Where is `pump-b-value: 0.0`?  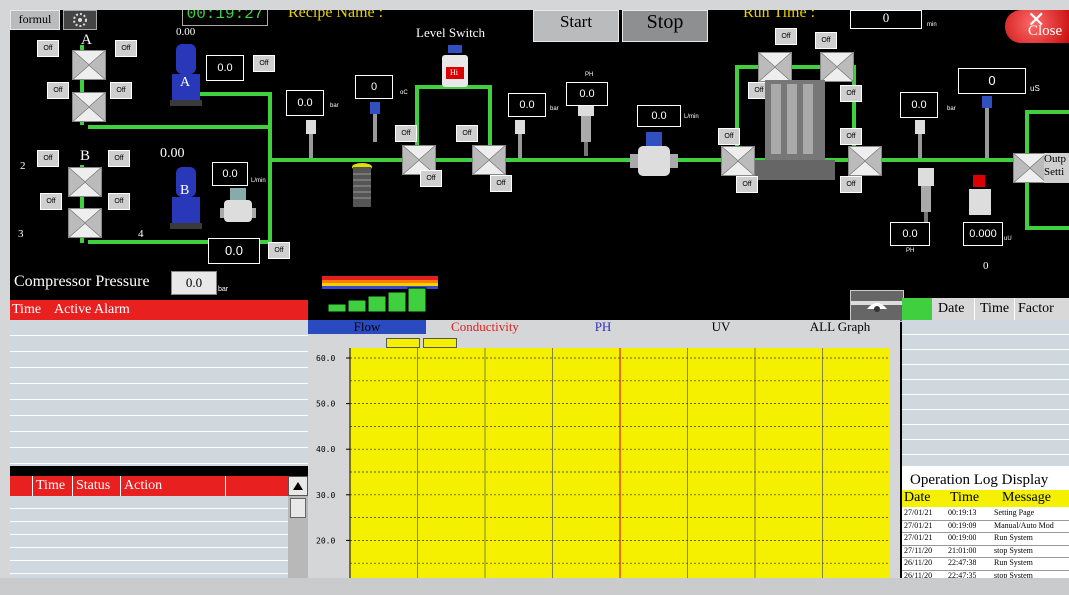 pump-b-value: 0.0 is located at coordinates (230, 174).